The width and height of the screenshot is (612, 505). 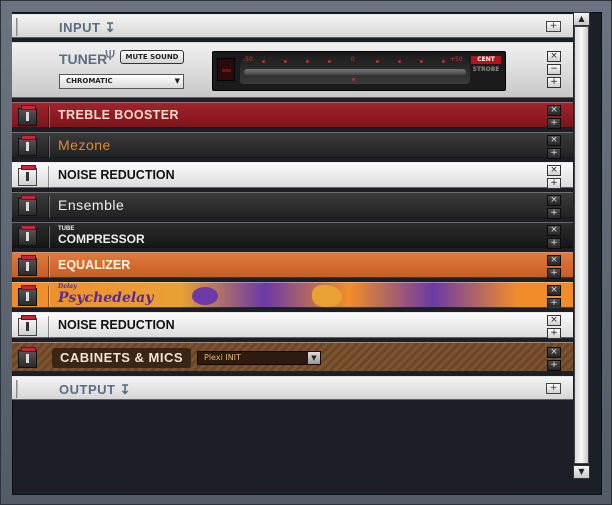 What do you see at coordinates (83, 59) in the screenshot?
I see `tuner-label: TUNER` at bounding box center [83, 59].